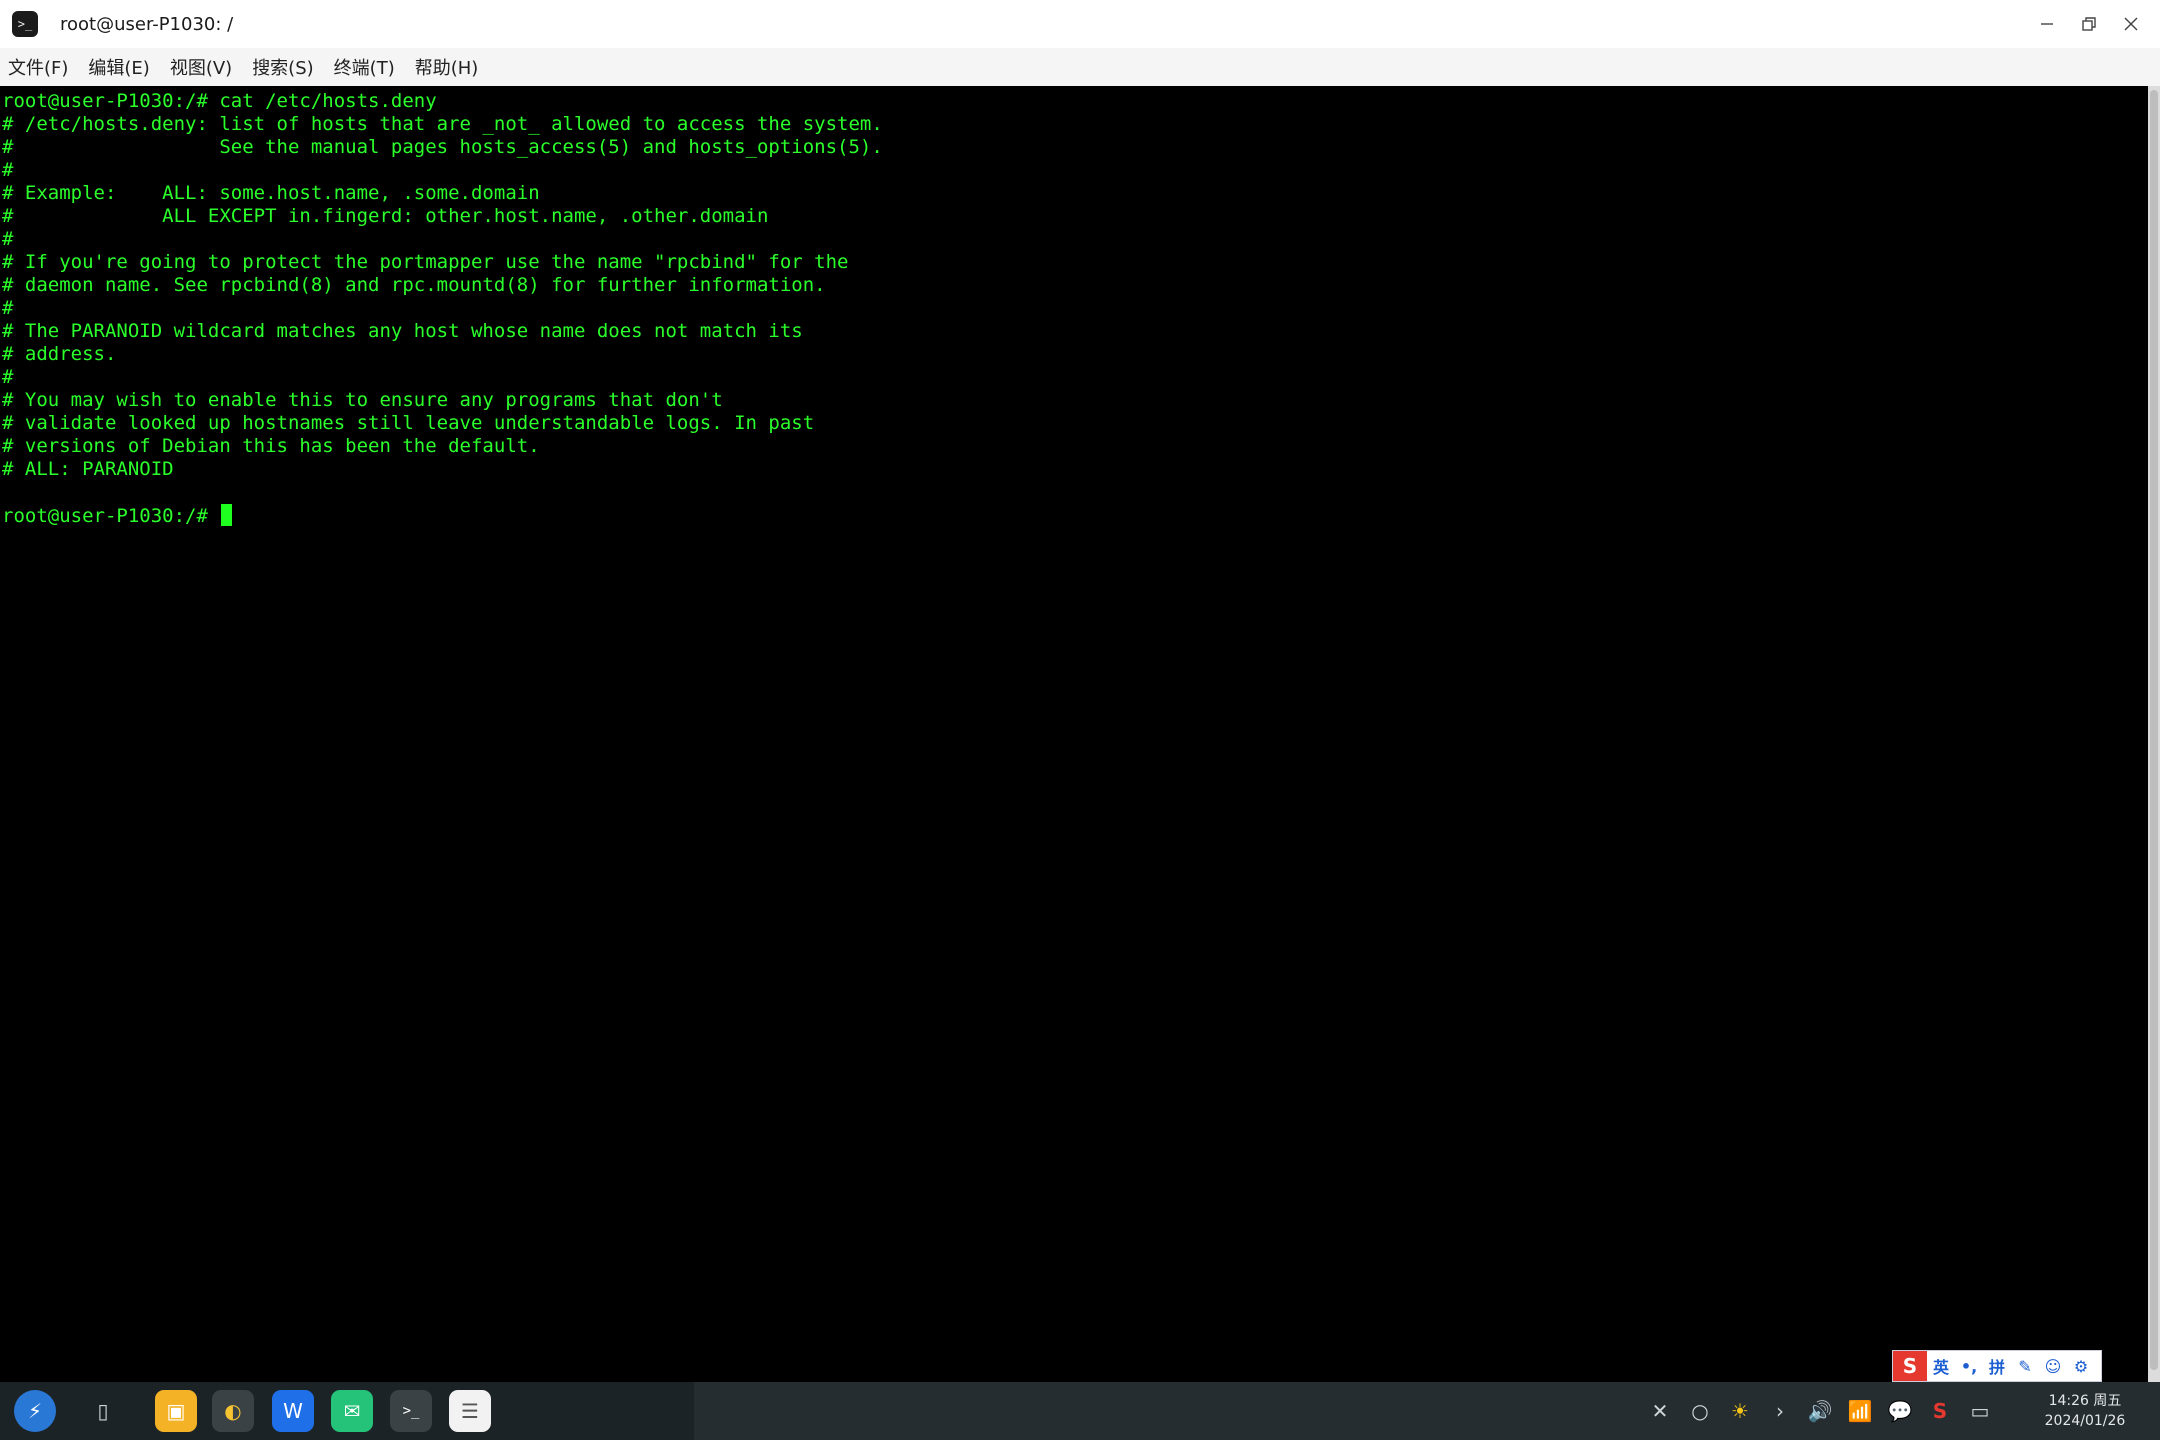  Describe the element at coordinates (1969, 1366) in the screenshot. I see `ime-punctuation-toggle: •,` at that location.